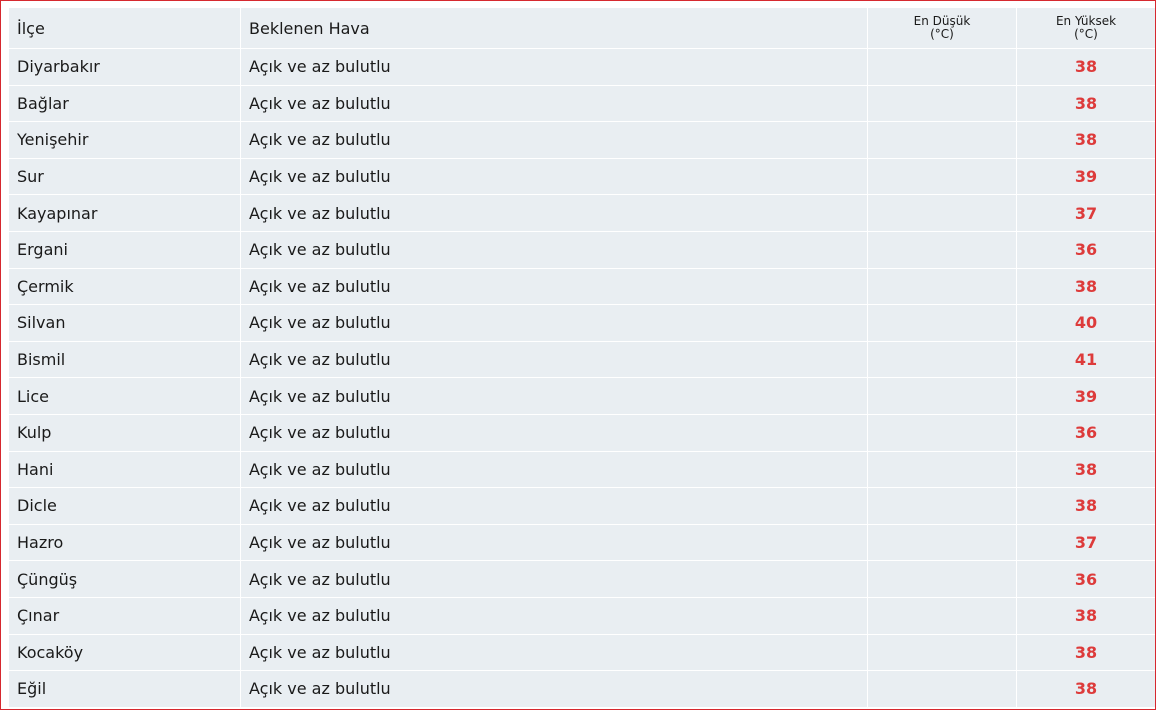  I want to click on table-row: Bağlar Açık ve az bulutlu 38, so click(582, 104).